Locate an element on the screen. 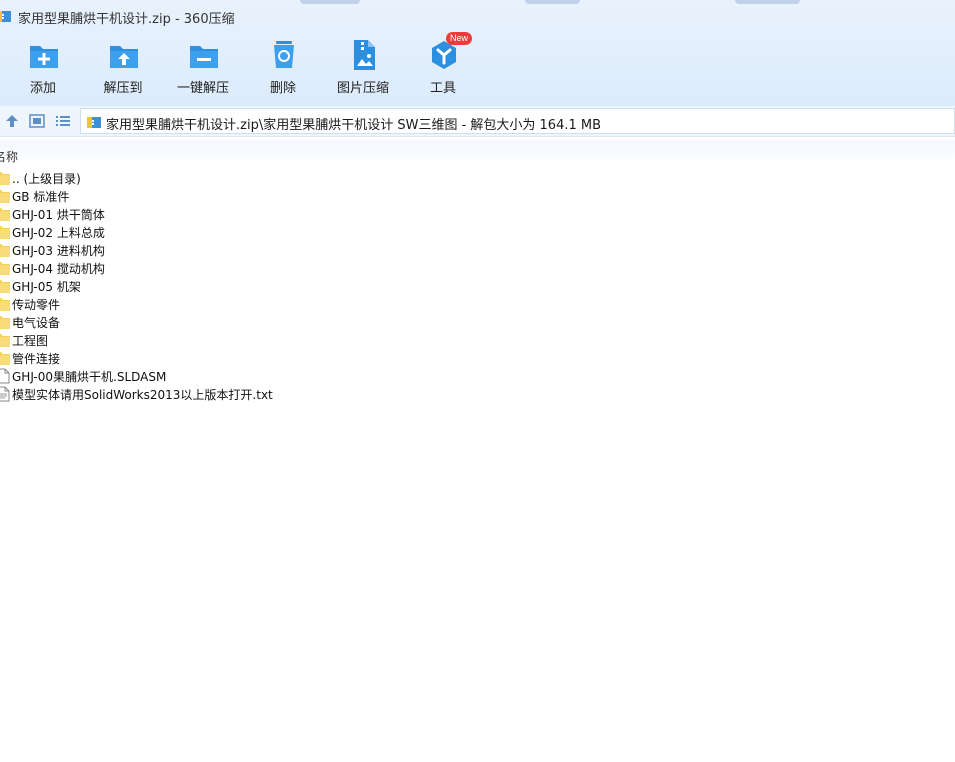 The image size is (955, 762). tools-button: New 工具 is located at coordinates (443, 66).